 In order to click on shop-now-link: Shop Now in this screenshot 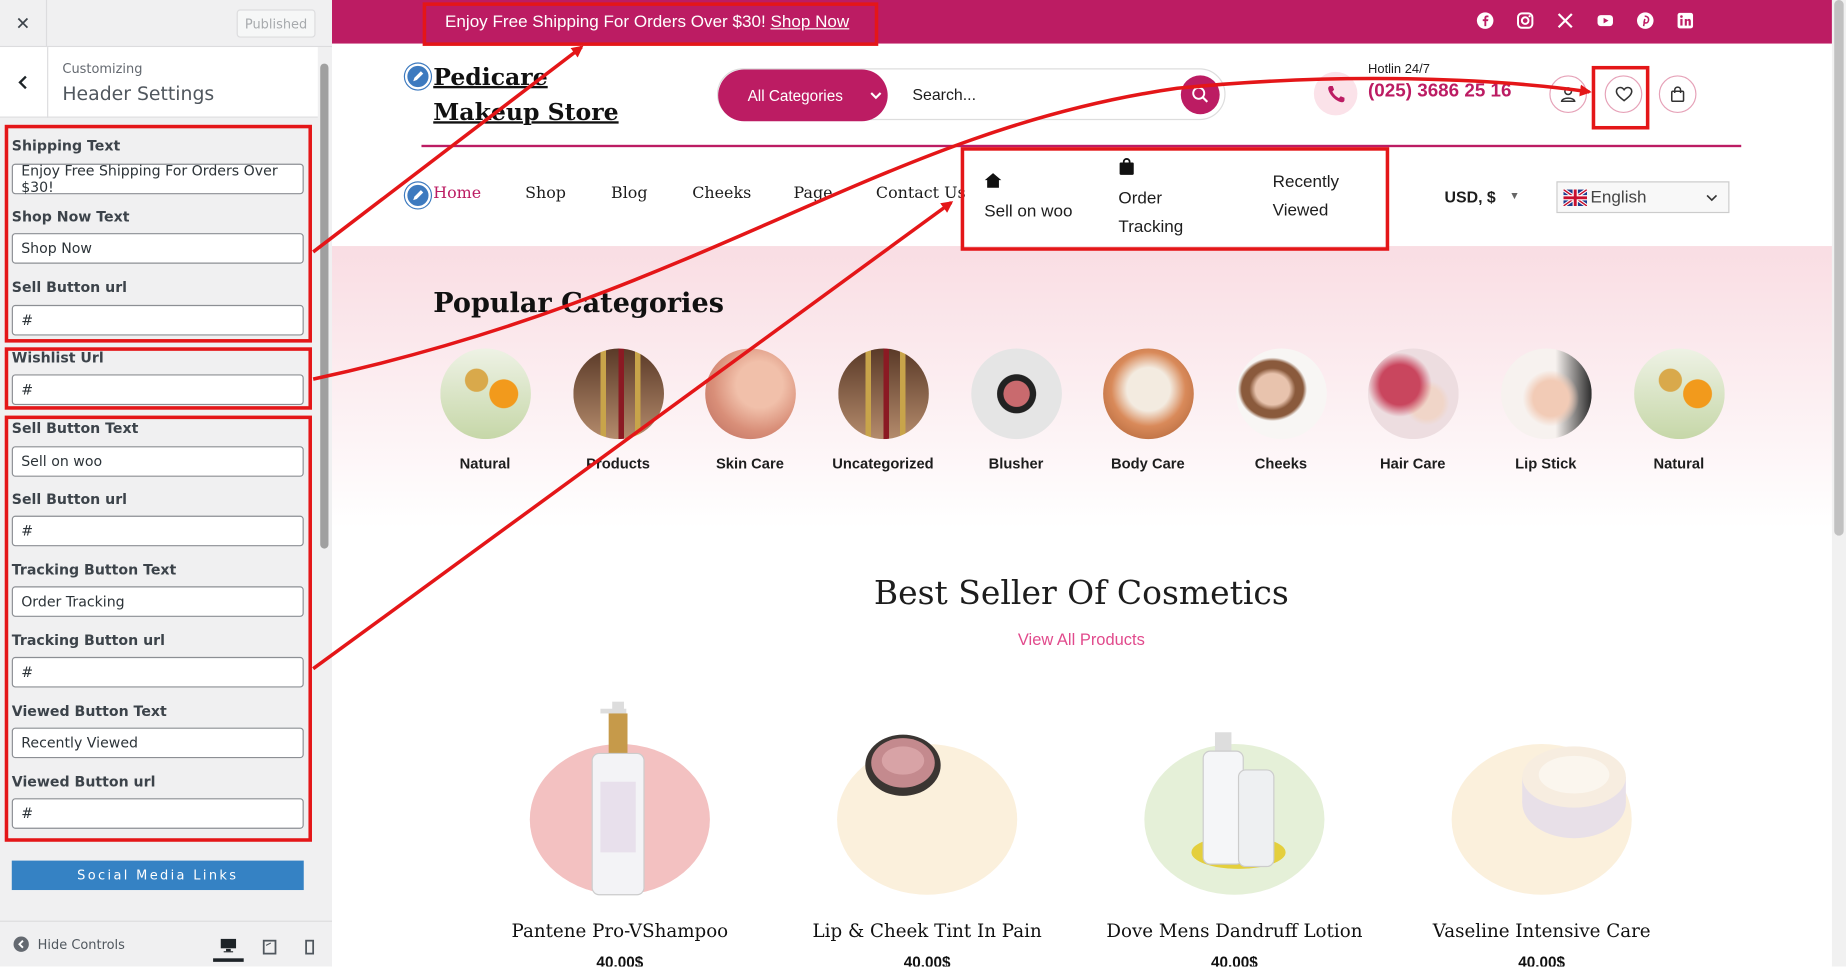, I will do `click(809, 22)`.